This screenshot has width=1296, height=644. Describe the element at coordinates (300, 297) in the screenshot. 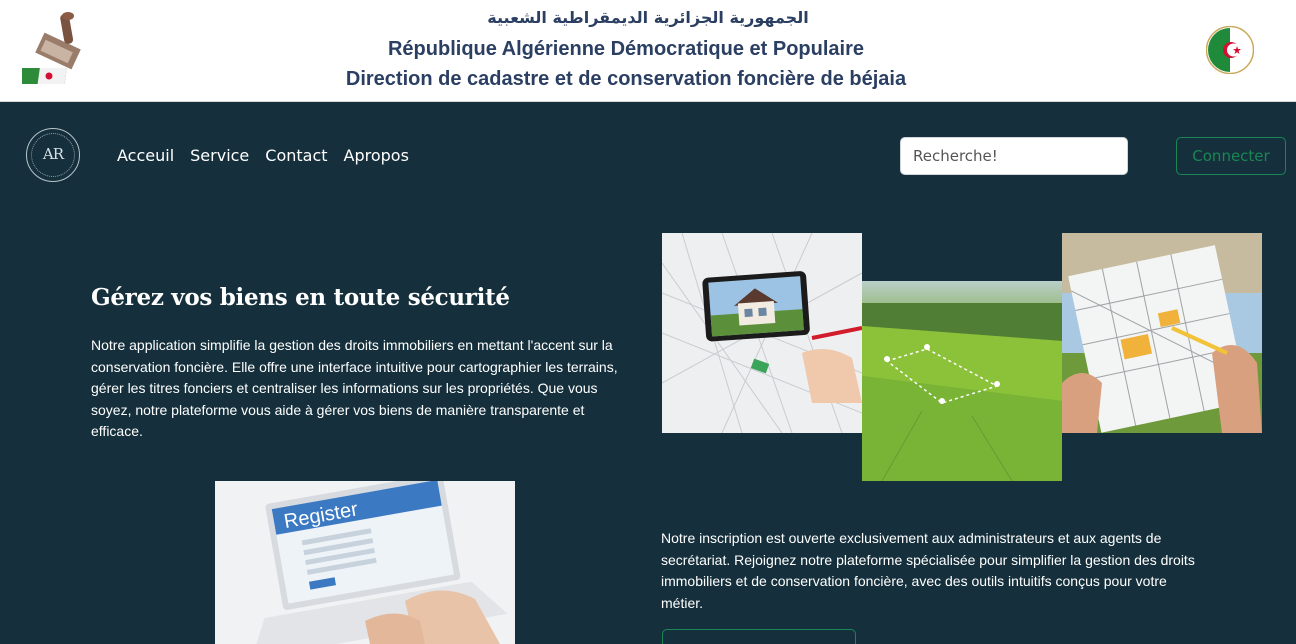

I see `hero-title: Gérez vos biens en toute sécurité` at that location.